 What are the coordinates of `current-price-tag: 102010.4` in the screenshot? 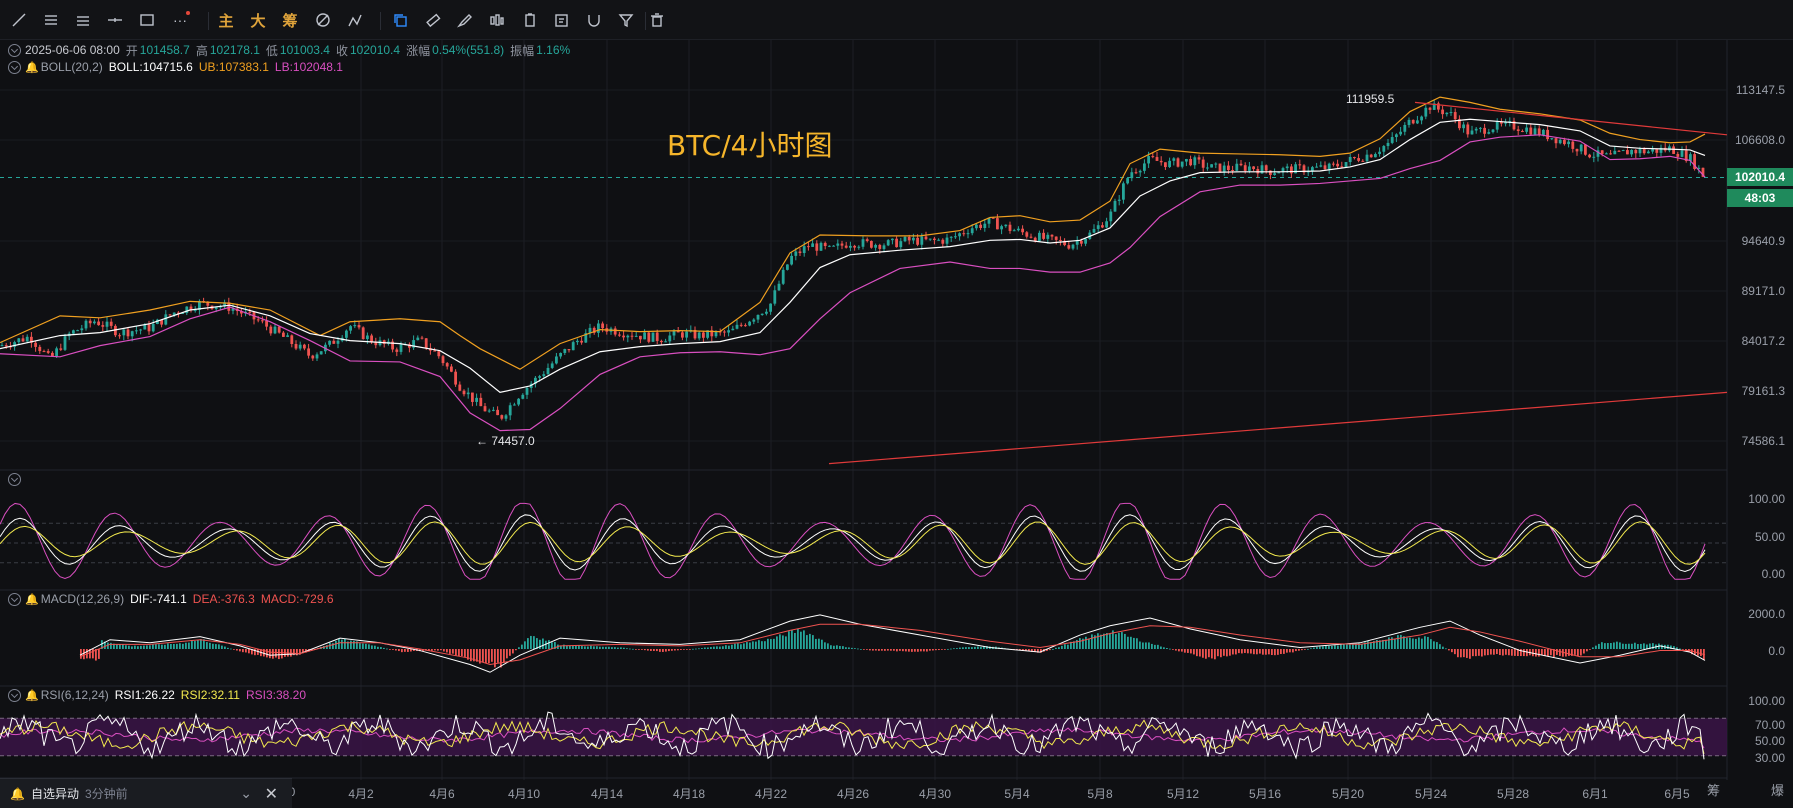 It's located at (1760, 177).